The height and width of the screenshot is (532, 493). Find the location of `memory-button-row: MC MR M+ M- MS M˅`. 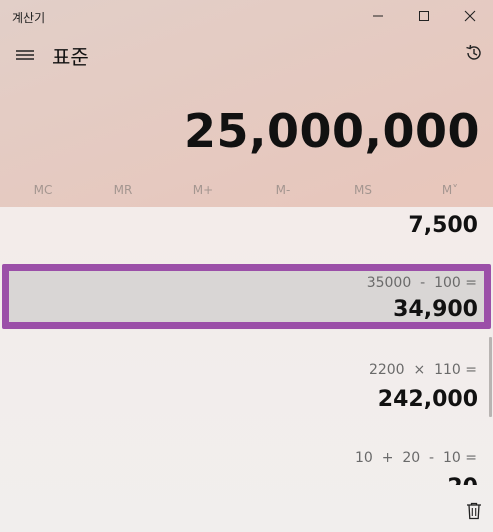

memory-button-row: MC MR M+ M- MS M˅ is located at coordinates (246, 190).